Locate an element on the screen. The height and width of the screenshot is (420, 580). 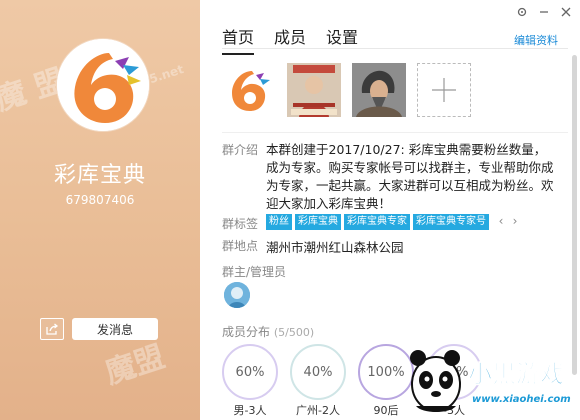
brand-title: 小黑游戏 is located at coordinates (516, 374).